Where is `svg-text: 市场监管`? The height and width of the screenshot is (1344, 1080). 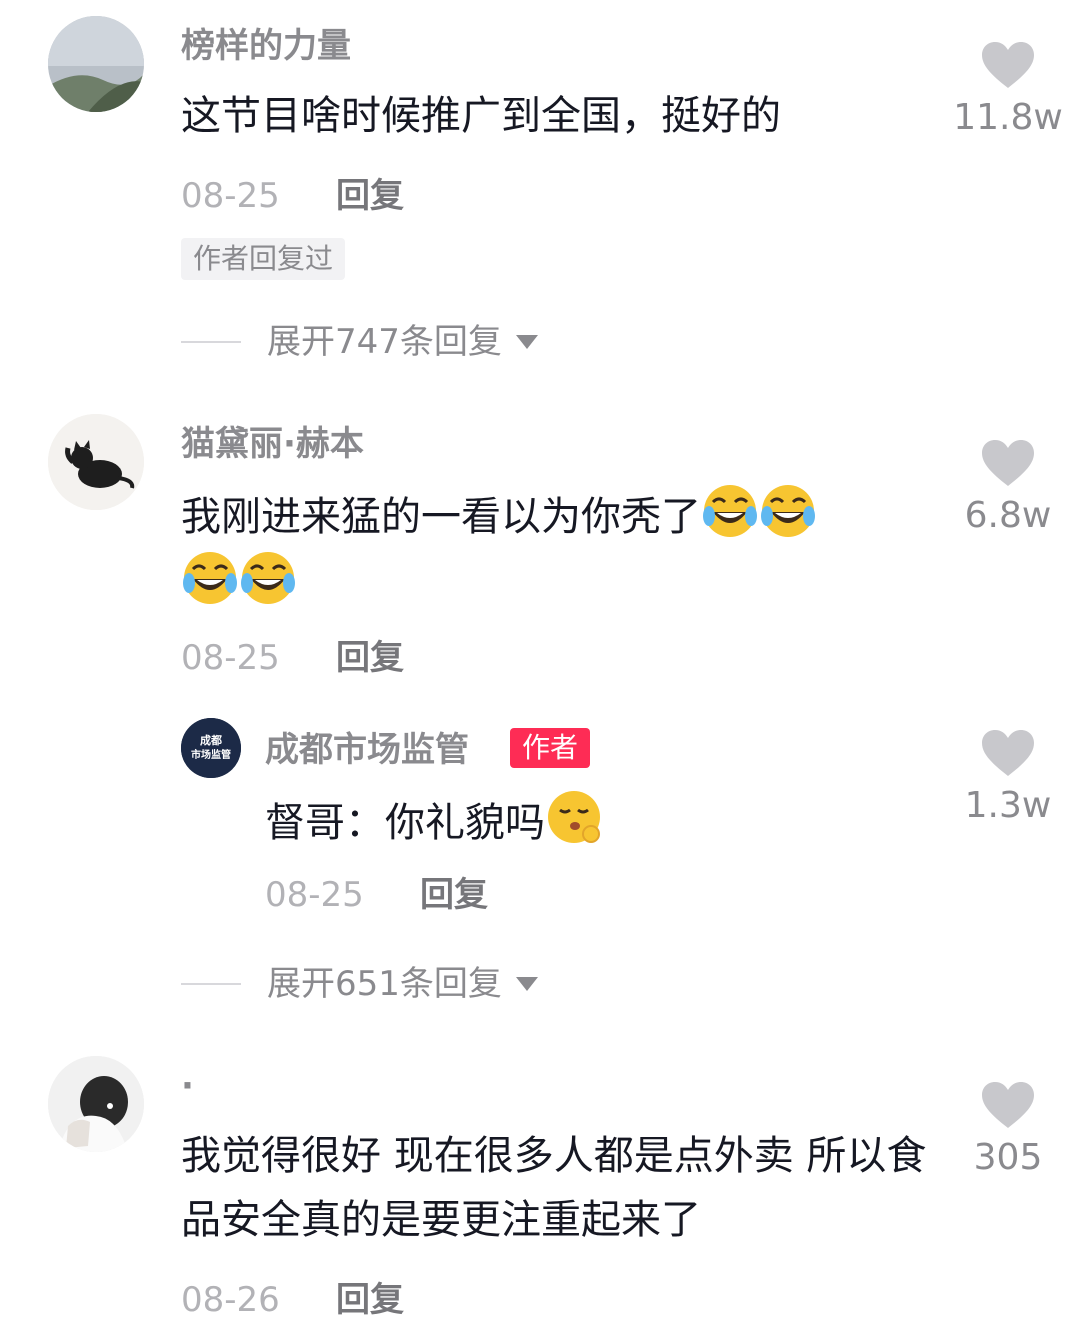
svg-text: 市场监管 is located at coordinates (211, 754).